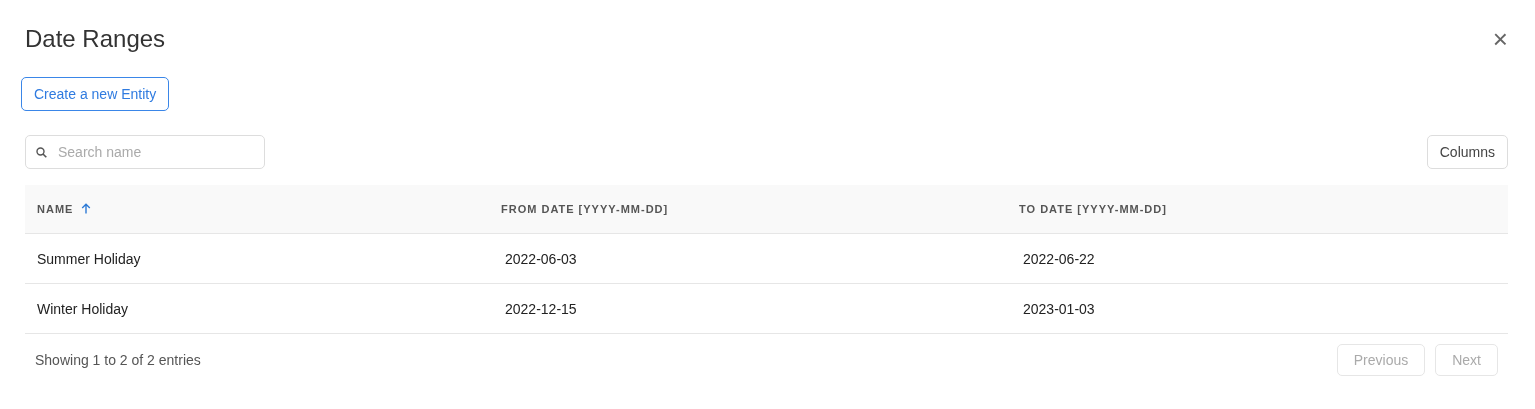 The height and width of the screenshot is (409, 1535). I want to click on column-header: FROM DATE [YYYY-MM-DD], so click(748, 209).